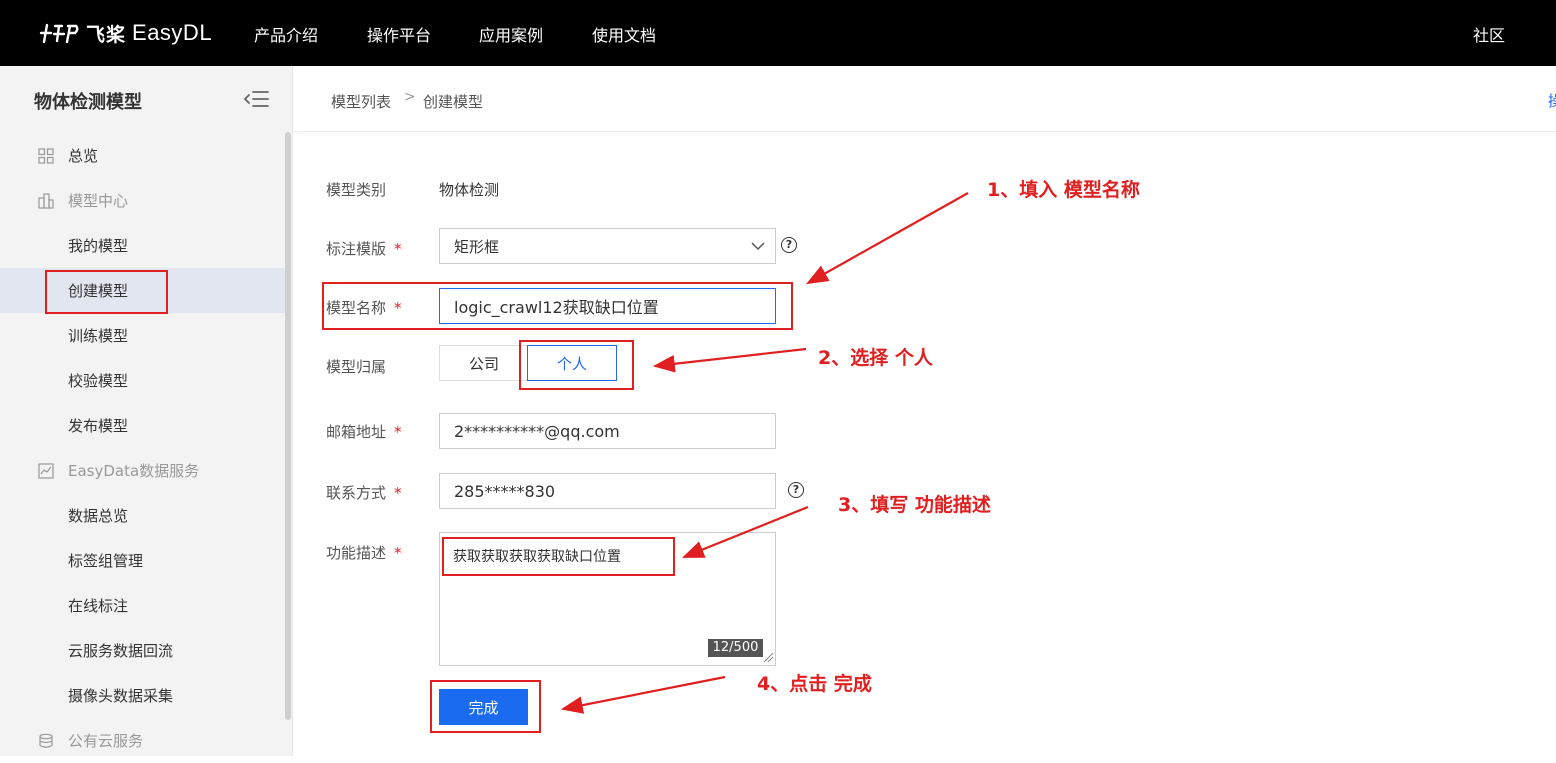  Describe the element at coordinates (288, 426) in the screenshot. I see `sidebar-scrollbar` at that location.